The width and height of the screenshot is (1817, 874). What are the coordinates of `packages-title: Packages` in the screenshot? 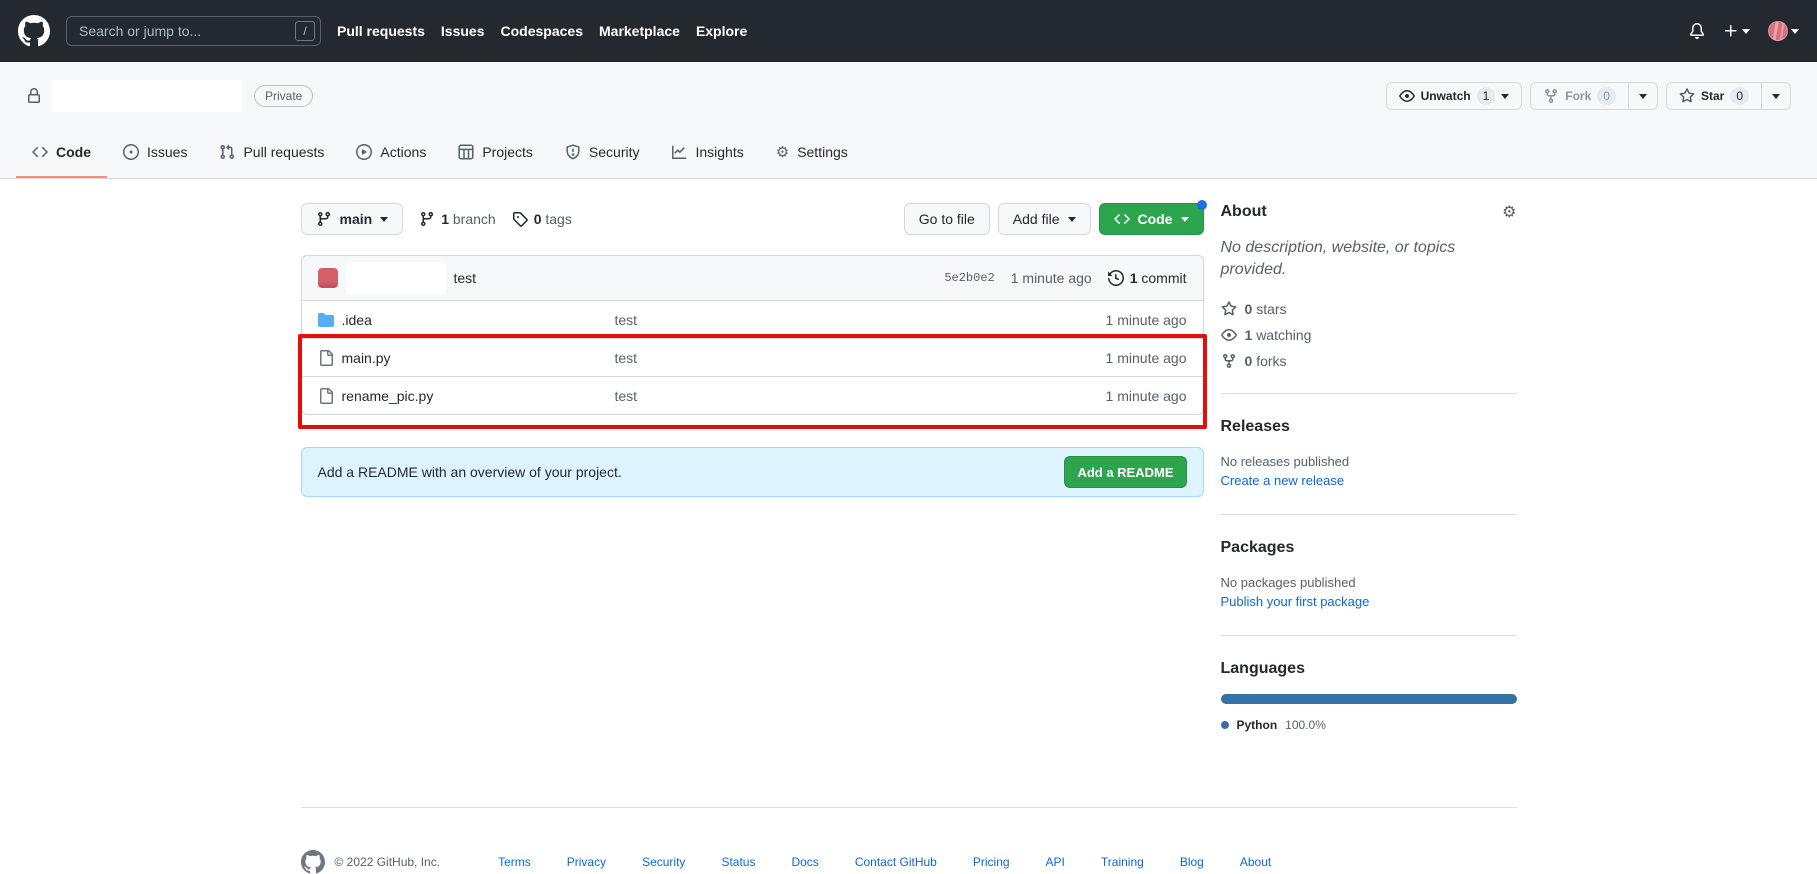 It's located at (1257, 547).